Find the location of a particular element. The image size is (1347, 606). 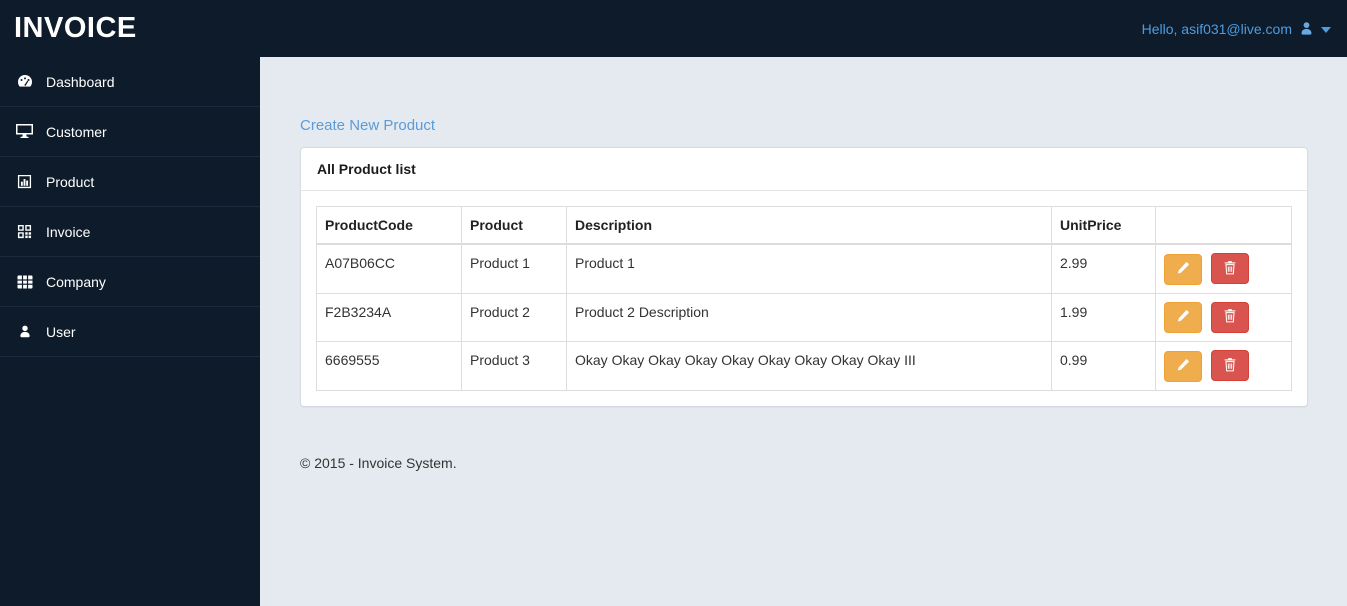

user-menu: Hello, asif031@live.com is located at coordinates (1236, 29).